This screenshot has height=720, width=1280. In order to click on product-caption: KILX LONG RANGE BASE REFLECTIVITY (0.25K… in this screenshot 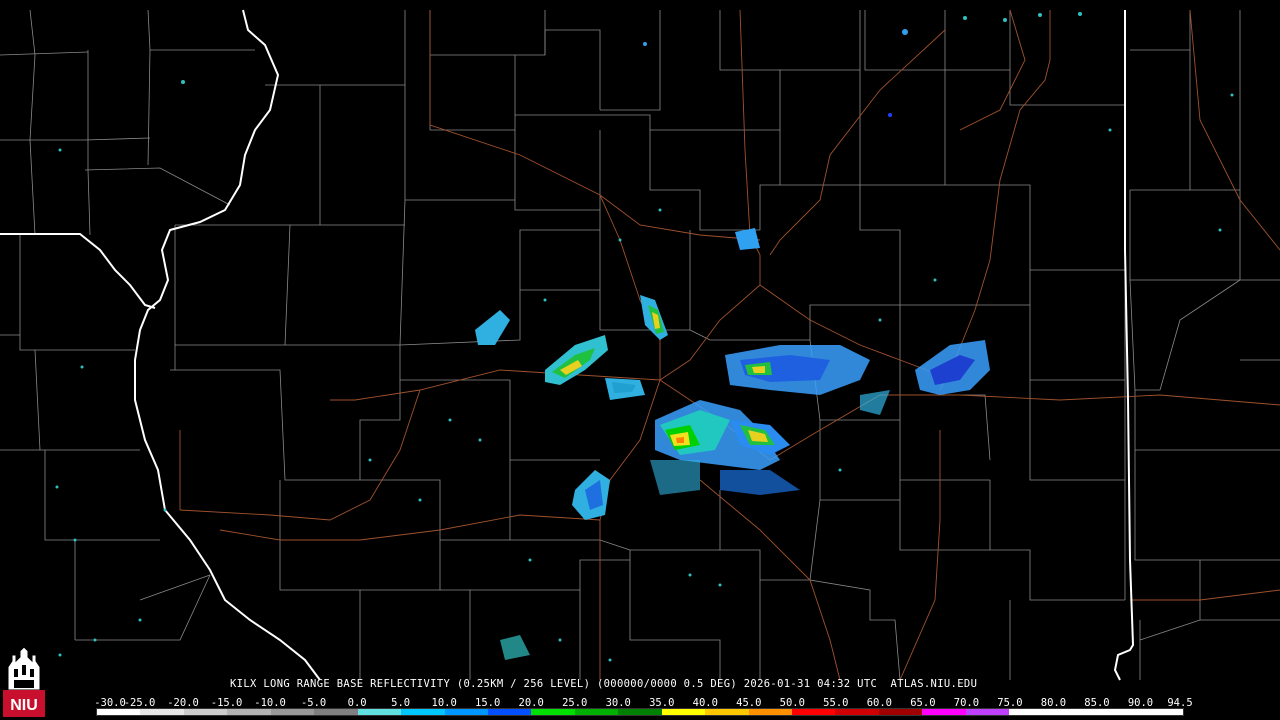, I will do `click(603, 684)`.